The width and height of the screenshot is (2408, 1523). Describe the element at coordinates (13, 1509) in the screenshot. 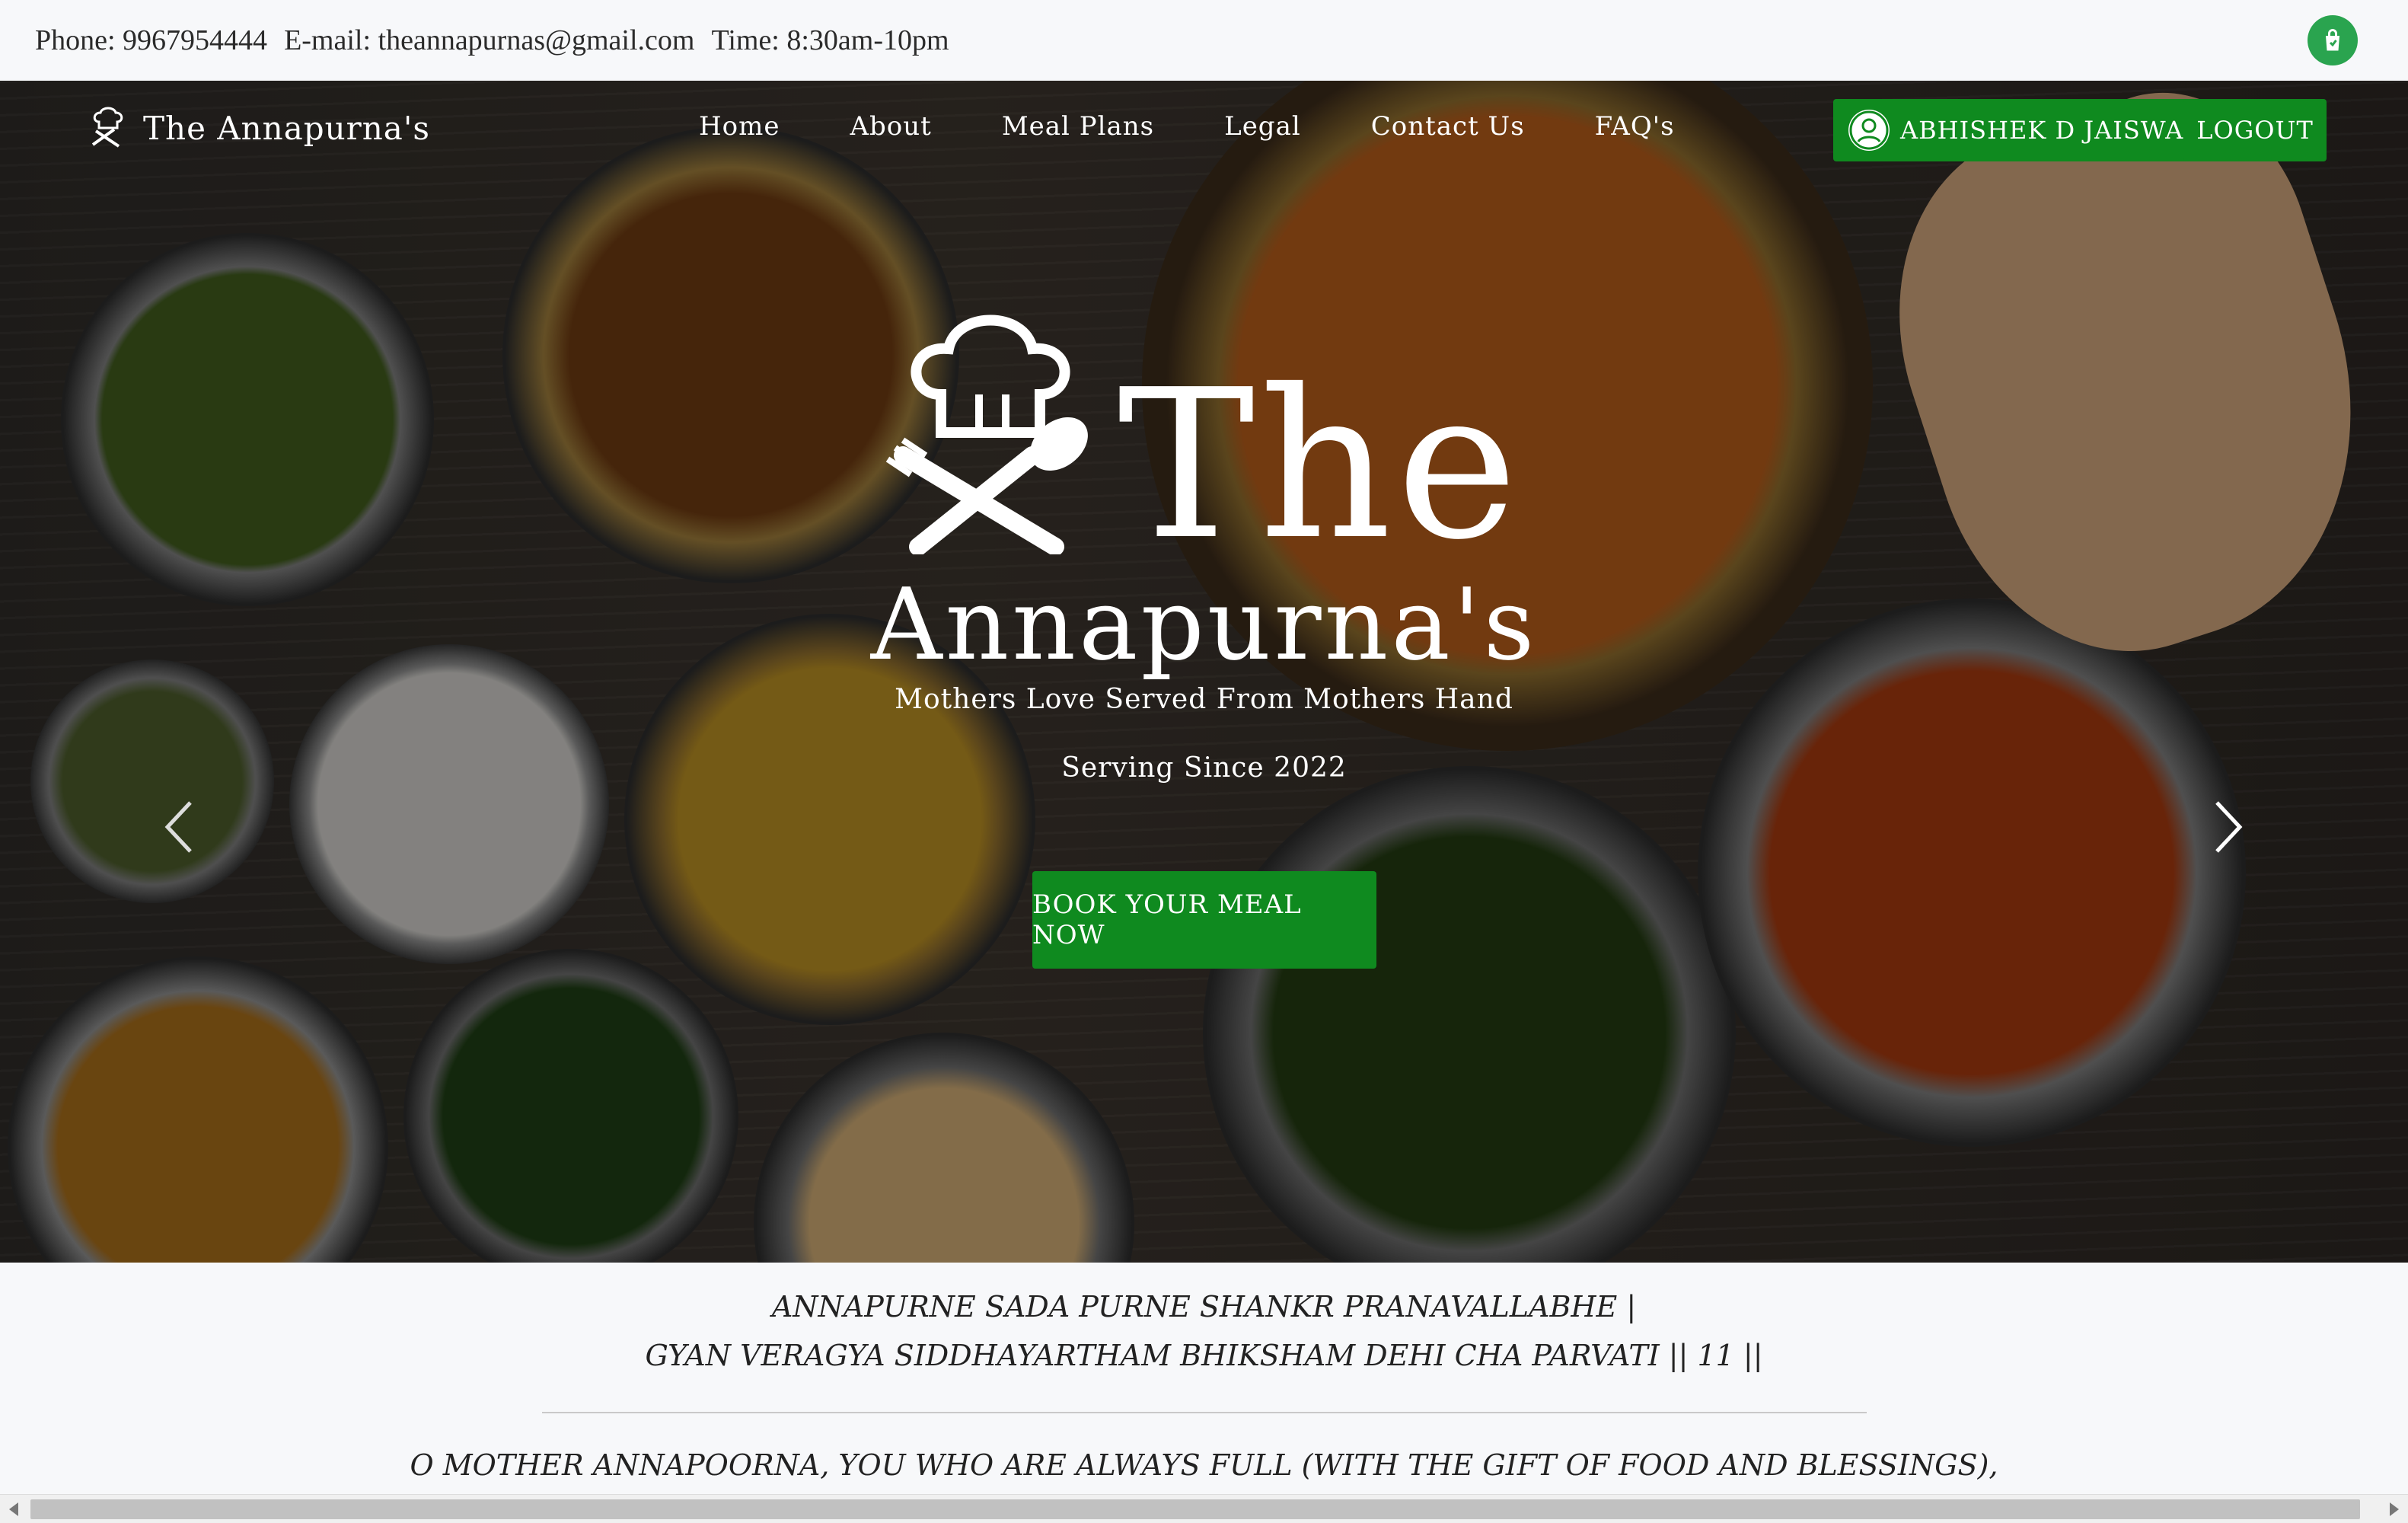

I see `scroll-left-icon` at that location.